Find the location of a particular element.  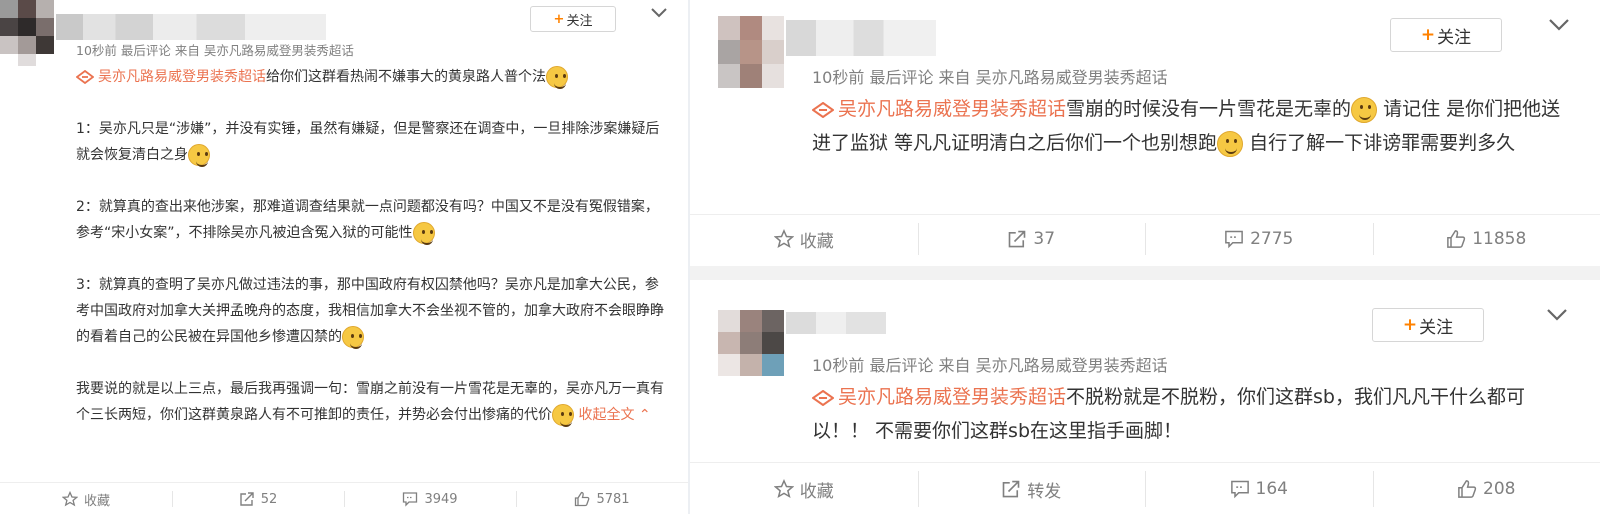

collapse-full-text-link: 收起全文 ⌃ is located at coordinates (614, 415).